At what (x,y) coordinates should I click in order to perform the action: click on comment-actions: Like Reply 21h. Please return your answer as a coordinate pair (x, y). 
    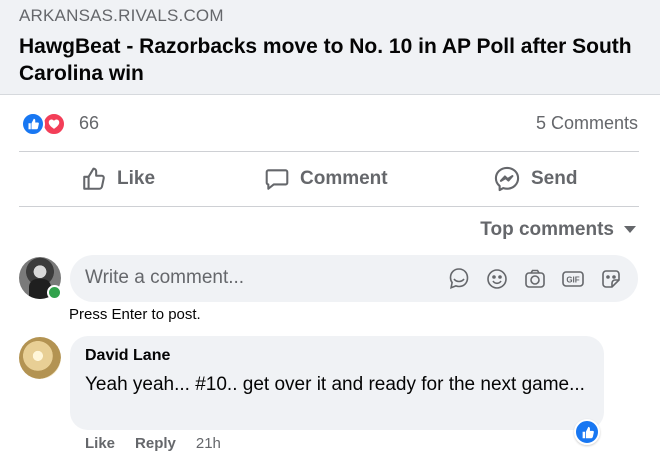
    Looking at the image, I should click on (153, 443).